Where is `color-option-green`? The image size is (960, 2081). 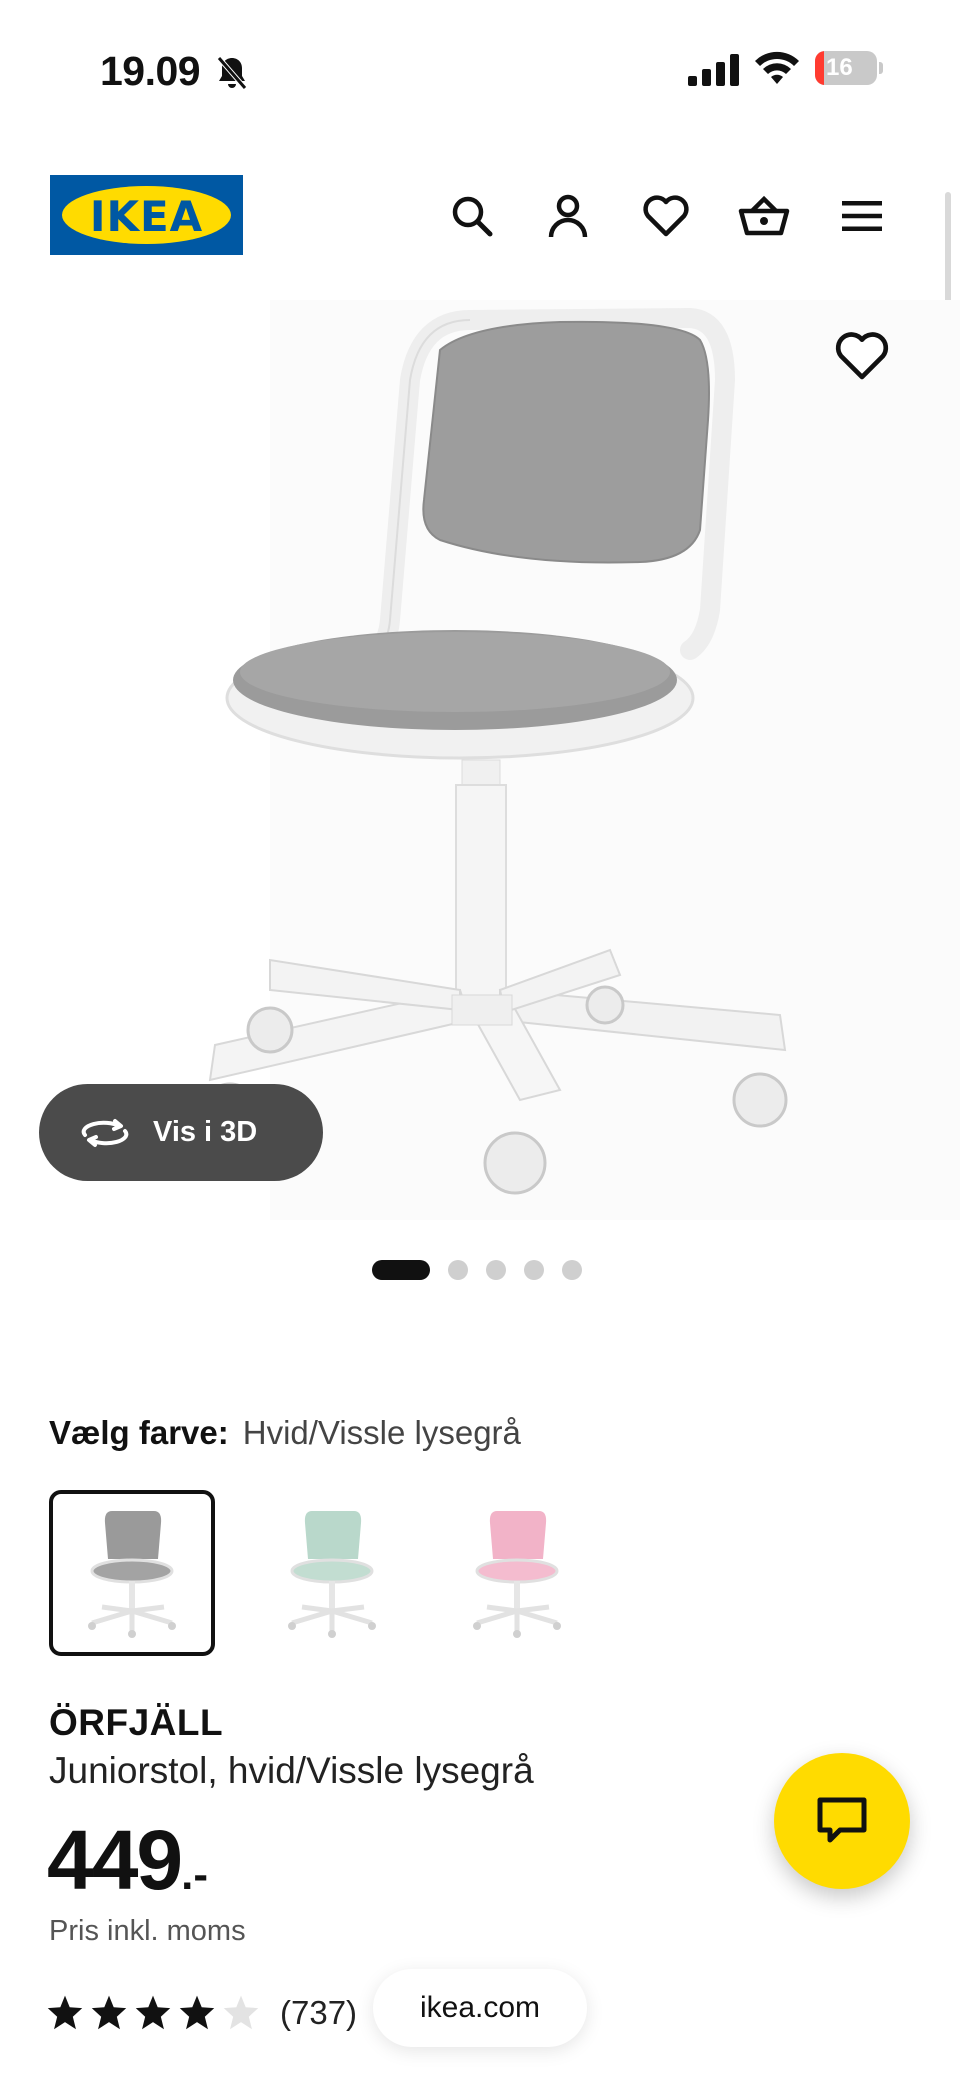
color-option-green is located at coordinates (332, 1573).